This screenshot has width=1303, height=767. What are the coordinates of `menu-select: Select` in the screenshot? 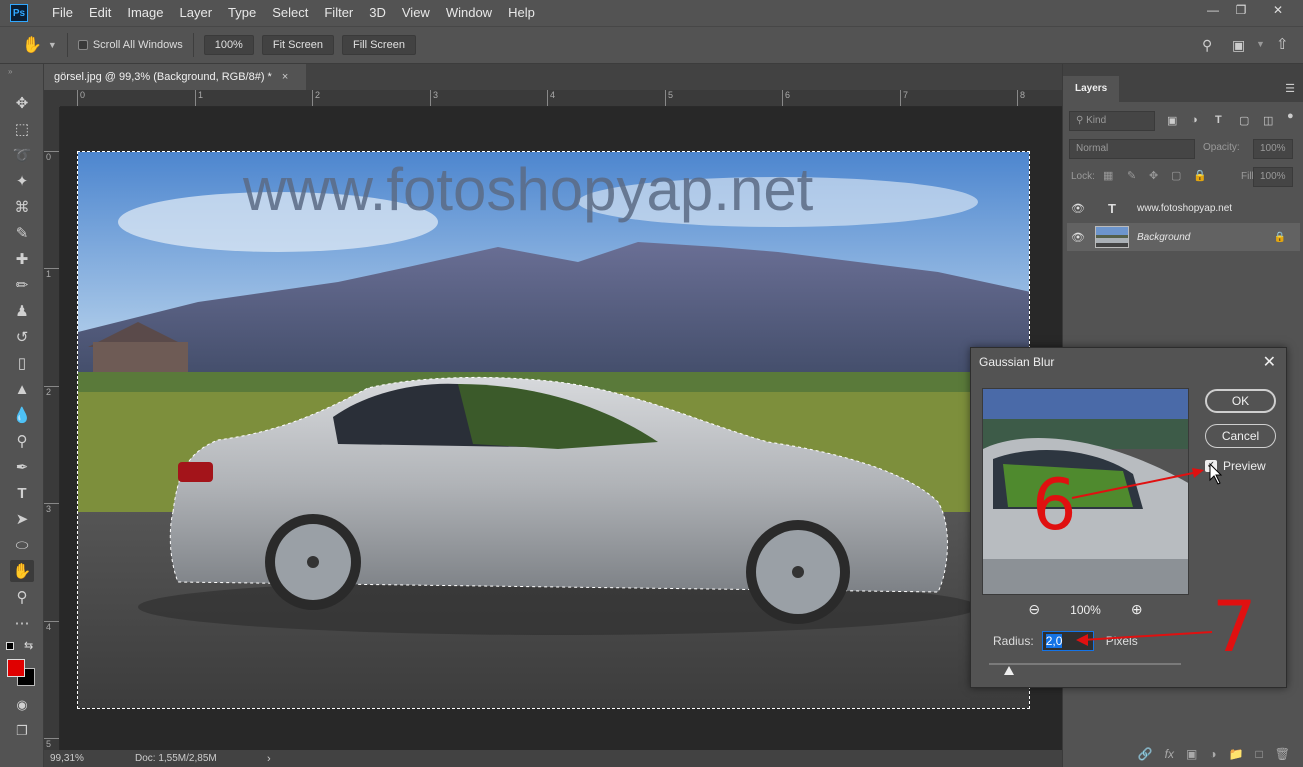 It's located at (290, 13).